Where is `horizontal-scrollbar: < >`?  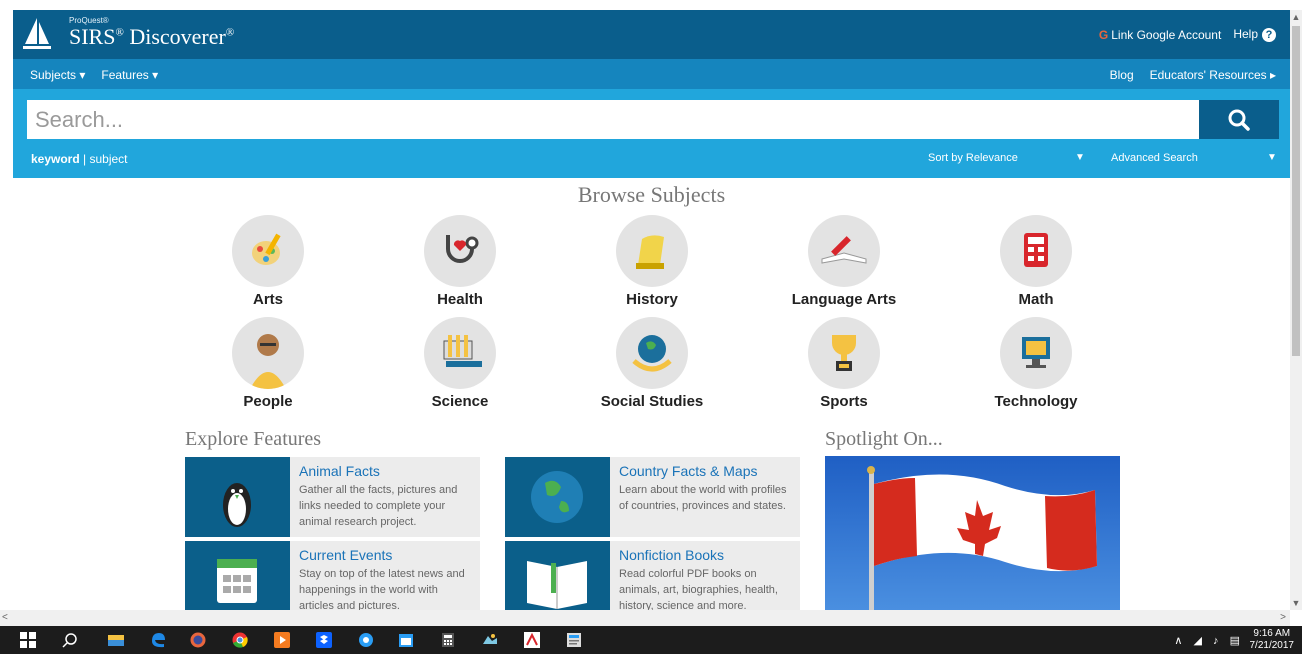
horizontal-scrollbar: < > is located at coordinates (645, 618).